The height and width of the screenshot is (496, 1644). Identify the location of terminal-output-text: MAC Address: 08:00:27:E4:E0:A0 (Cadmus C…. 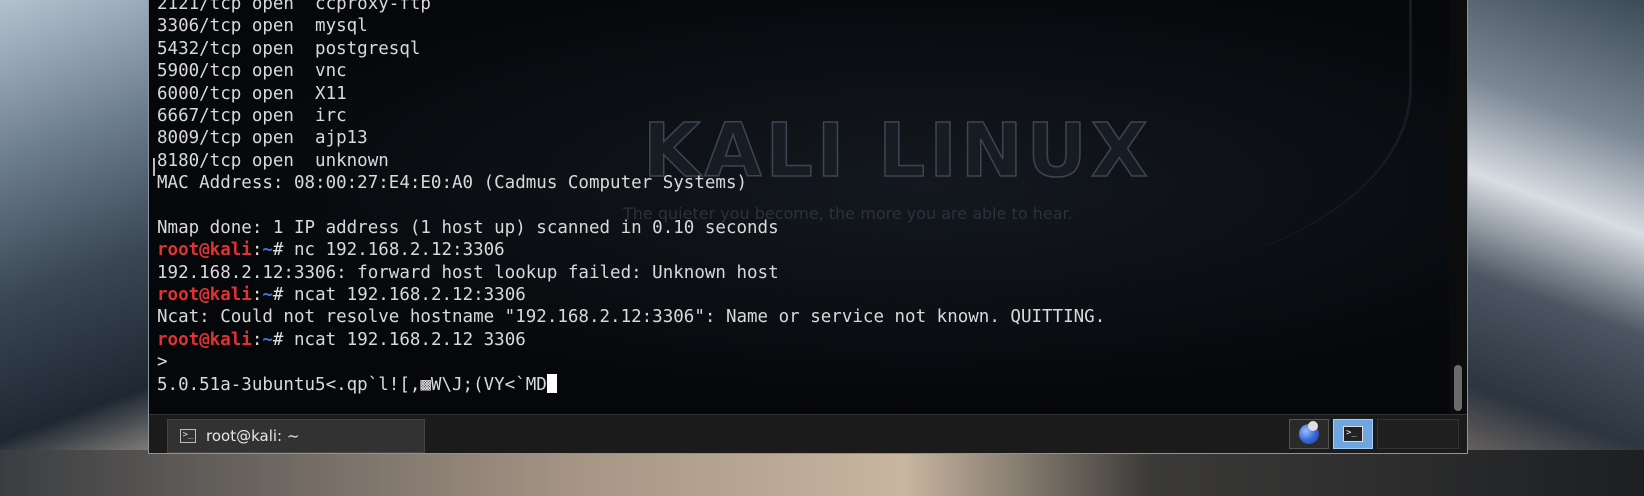
(452, 183).